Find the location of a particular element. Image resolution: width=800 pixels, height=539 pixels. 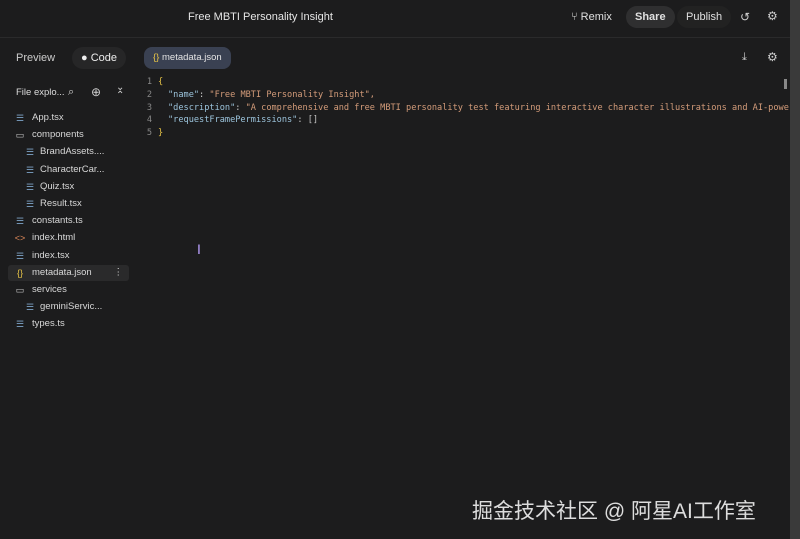

remix-button: ⑂ Remix is located at coordinates (591, 17).